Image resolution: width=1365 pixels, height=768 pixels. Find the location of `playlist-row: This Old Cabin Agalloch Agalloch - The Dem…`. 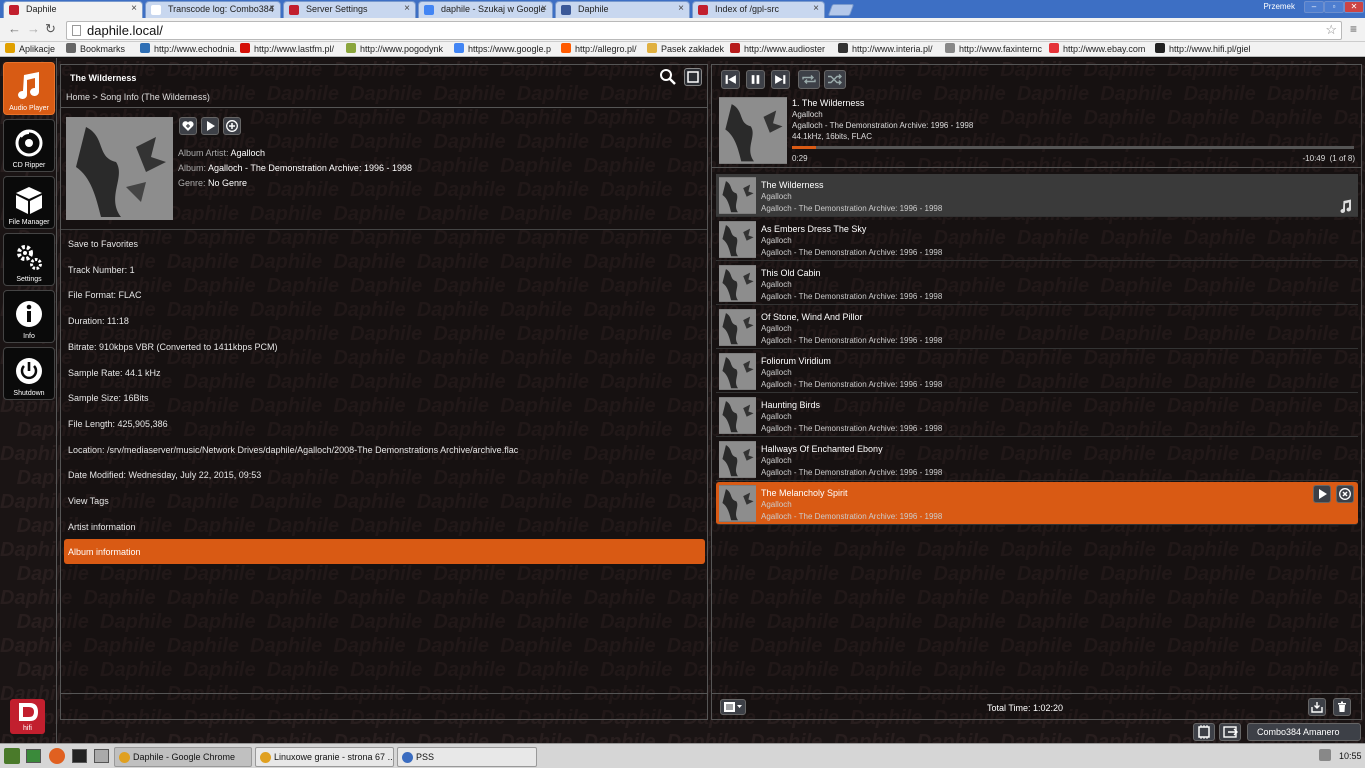

playlist-row: This Old Cabin Agalloch Agalloch - The Dem… is located at coordinates (1037, 283).